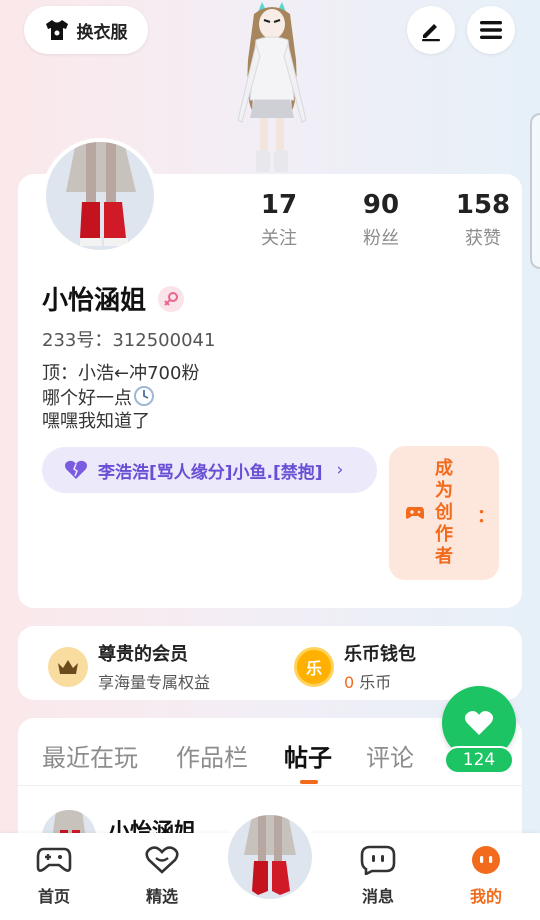 This screenshot has width=540, height=920. I want to click on stat-following: 17 关注, so click(279, 220).